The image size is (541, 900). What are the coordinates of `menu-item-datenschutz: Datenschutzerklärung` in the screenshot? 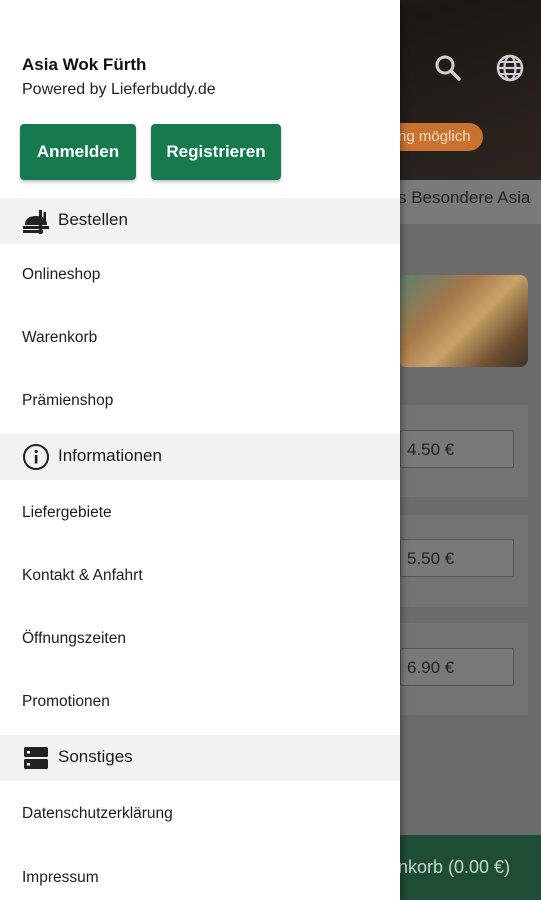 It's located at (97, 814).